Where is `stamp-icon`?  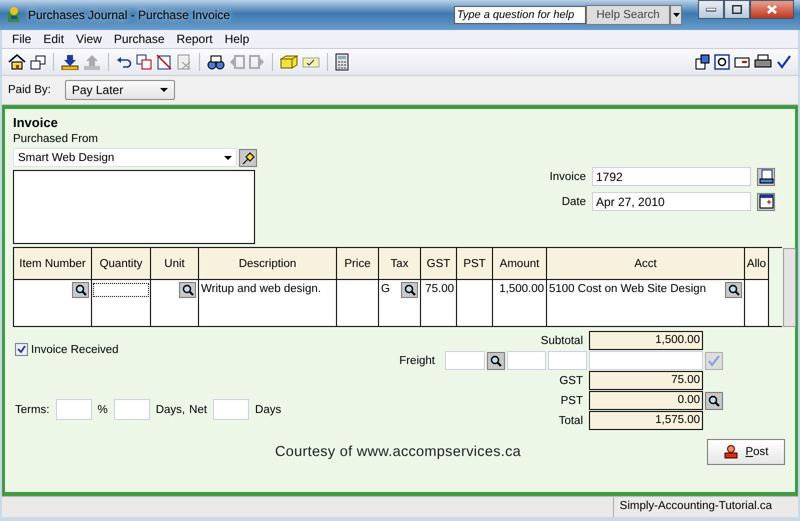 stamp-icon is located at coordinates (731, 452).